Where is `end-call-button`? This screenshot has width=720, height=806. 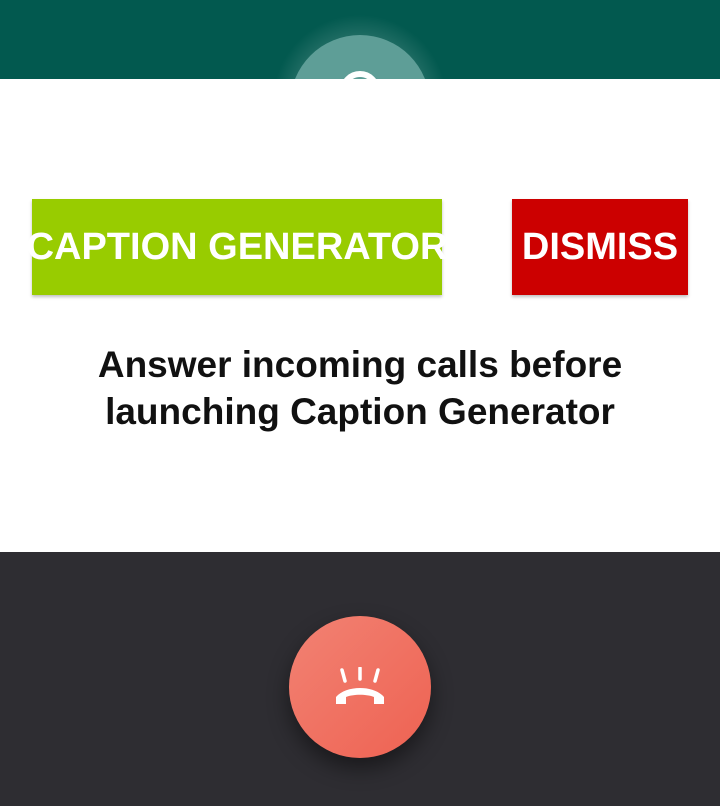 end-call-button is located at coordinates (360, 687).